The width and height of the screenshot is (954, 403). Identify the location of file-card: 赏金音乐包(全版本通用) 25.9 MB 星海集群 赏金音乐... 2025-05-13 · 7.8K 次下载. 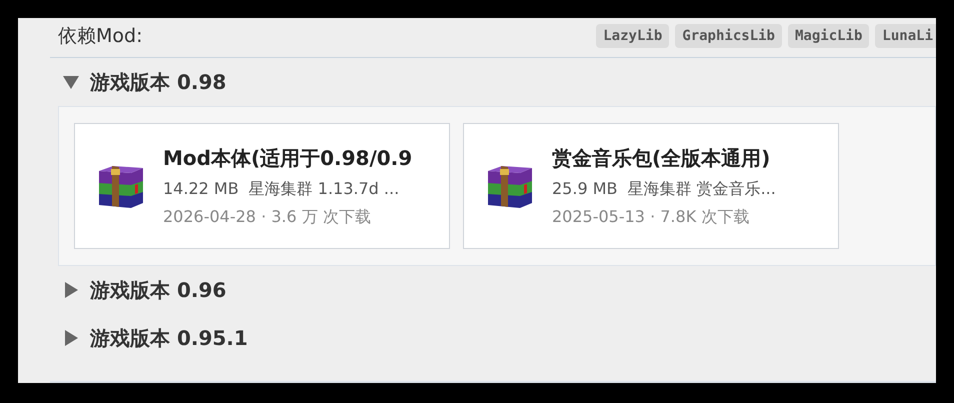
(651, 186).